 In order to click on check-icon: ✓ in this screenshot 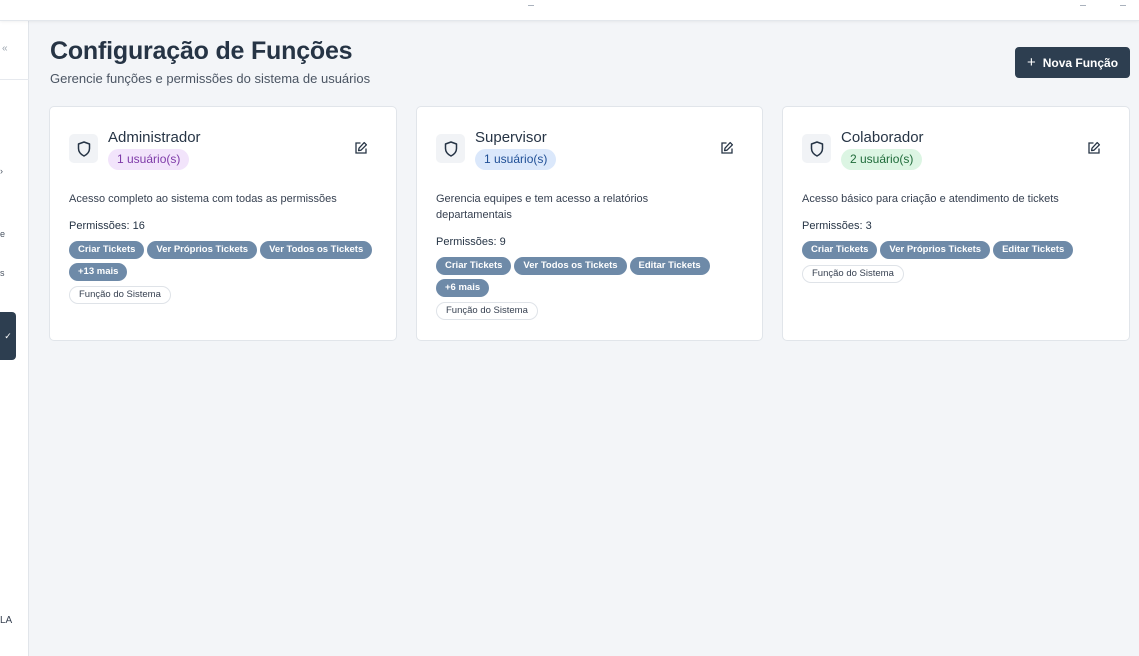, I will do `click(8, 335)`.